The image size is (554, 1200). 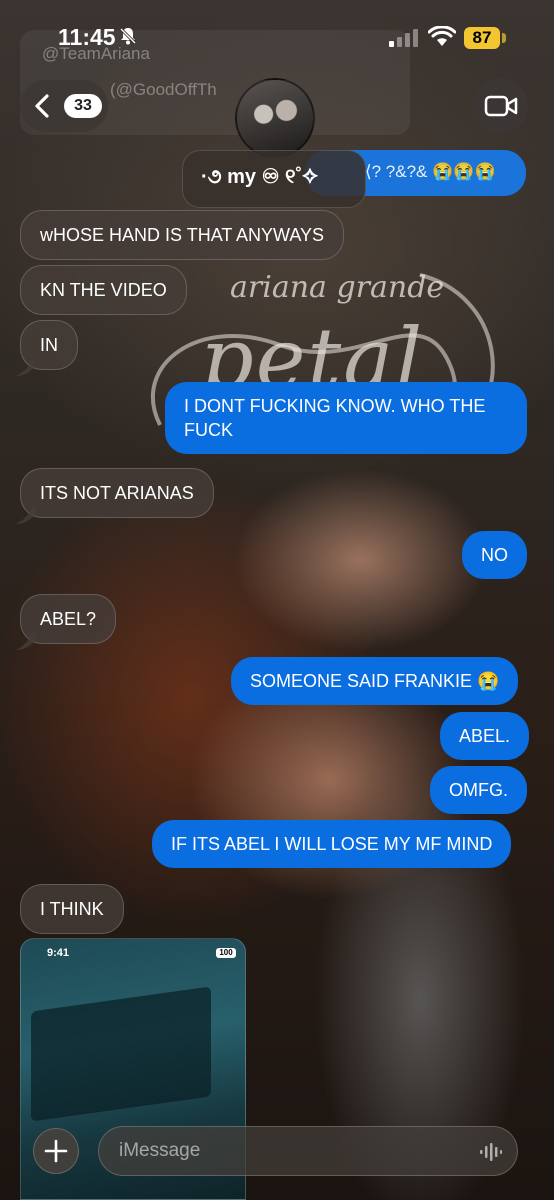 I want to click on message-text: ABEL., so click(x=485, y=736).